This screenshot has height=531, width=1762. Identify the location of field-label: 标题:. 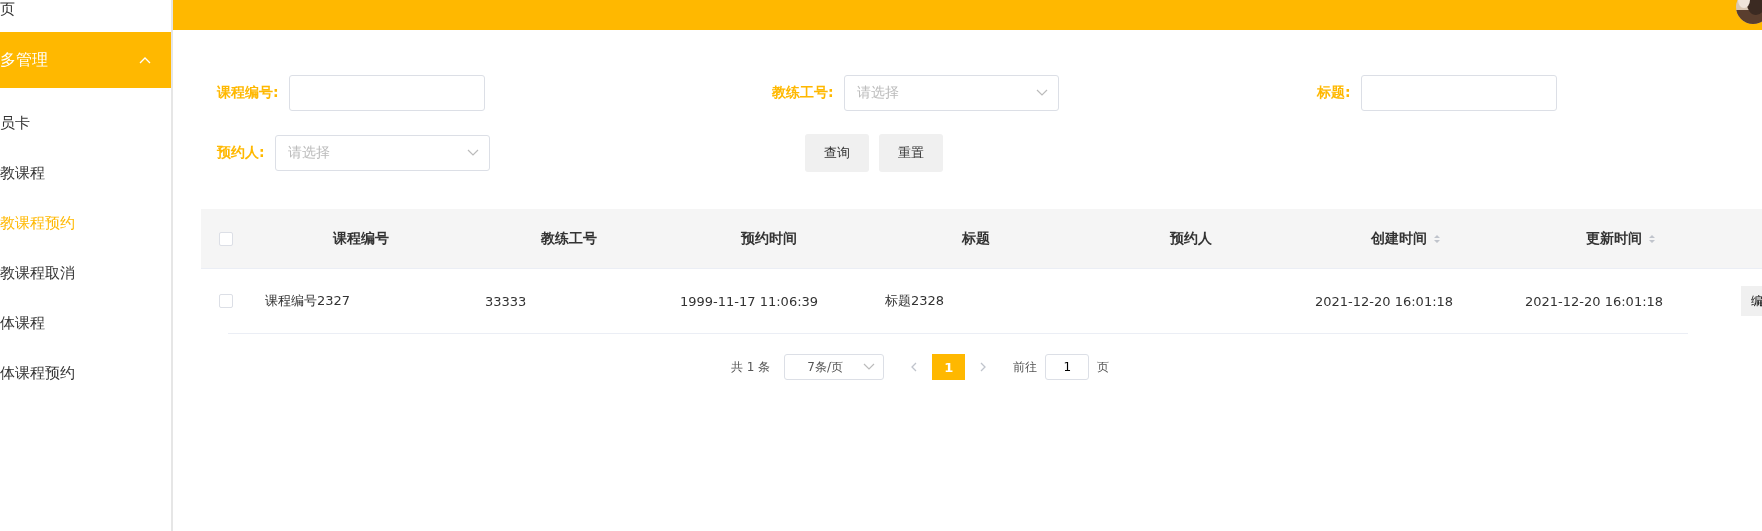
(1334, 93).